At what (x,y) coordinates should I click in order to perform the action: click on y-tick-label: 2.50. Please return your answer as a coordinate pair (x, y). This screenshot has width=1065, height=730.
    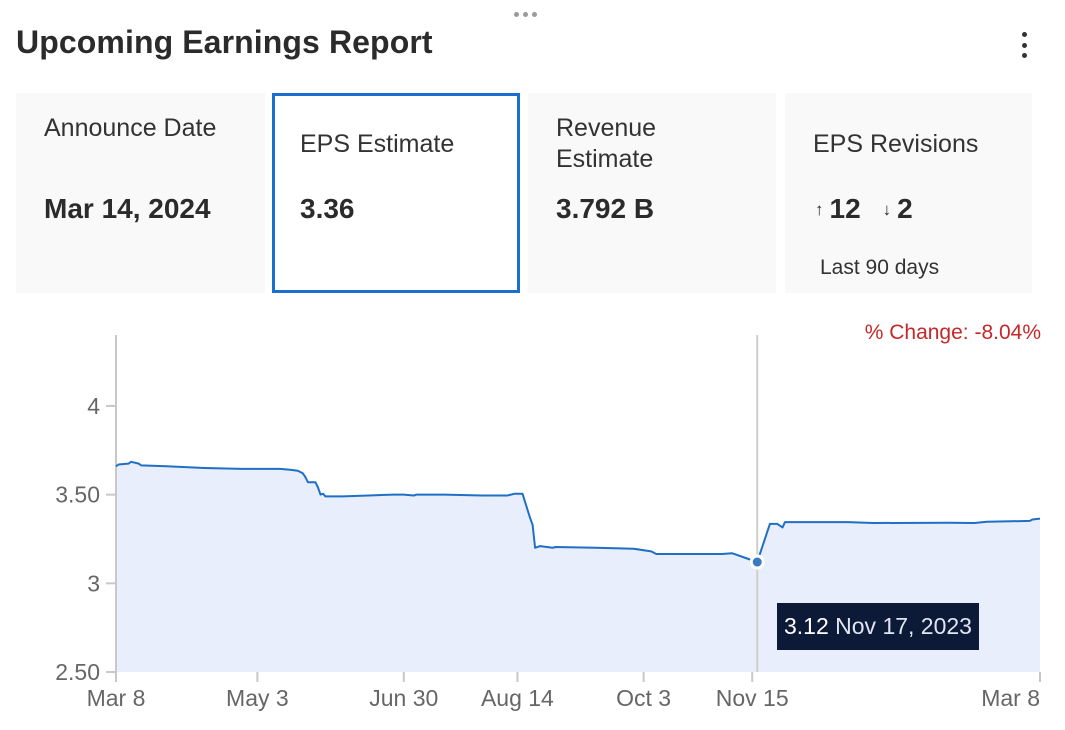
    Looking at the image, I should click on (77, 672).